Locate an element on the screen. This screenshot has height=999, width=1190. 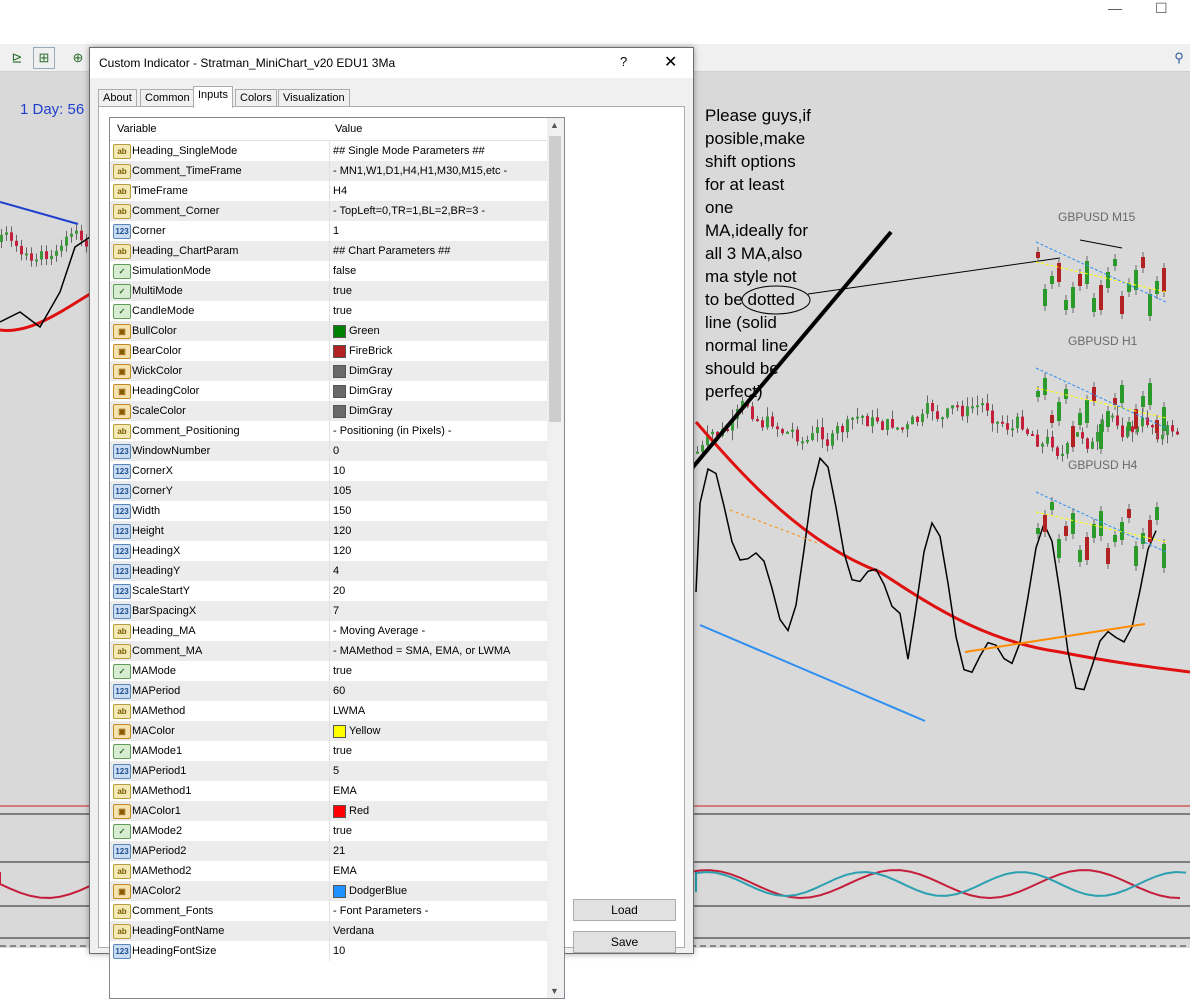
table-row: ✓ MAMode true is located at coordinates (329, 671).